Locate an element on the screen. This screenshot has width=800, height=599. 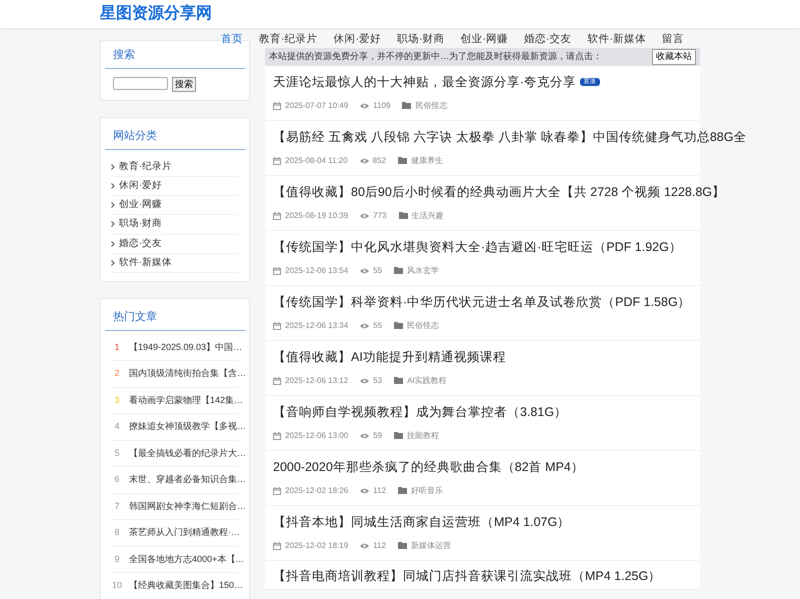
category-link: 生活兴趣 is located at coordinates (428, 216).